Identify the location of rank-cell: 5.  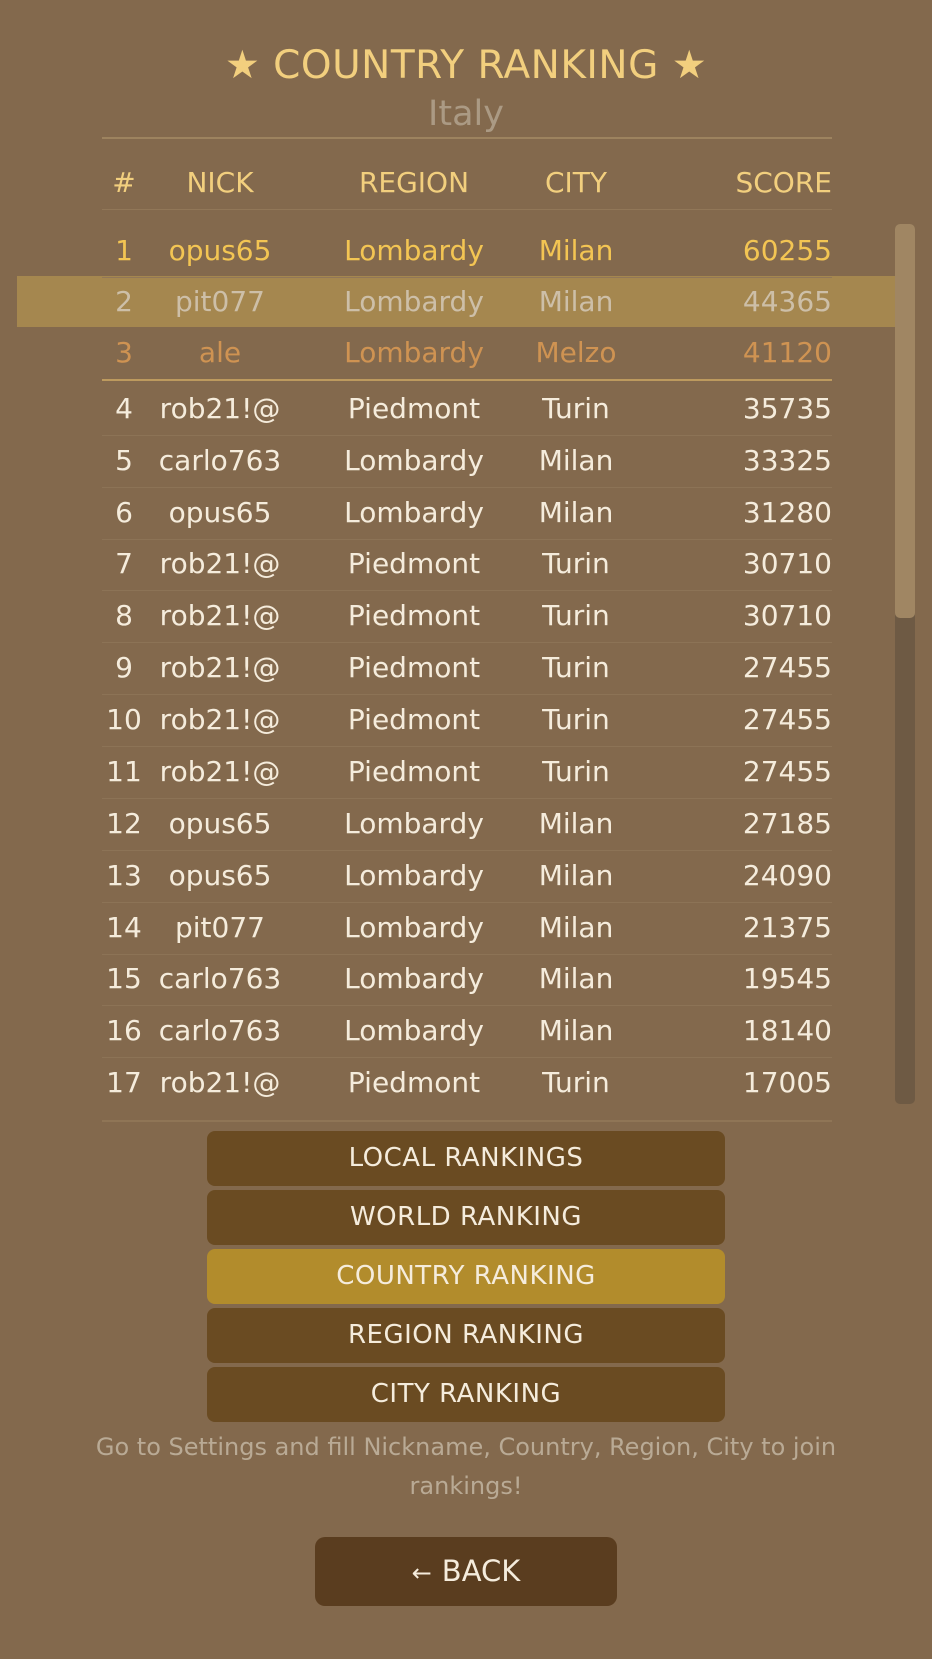
(124, 460).